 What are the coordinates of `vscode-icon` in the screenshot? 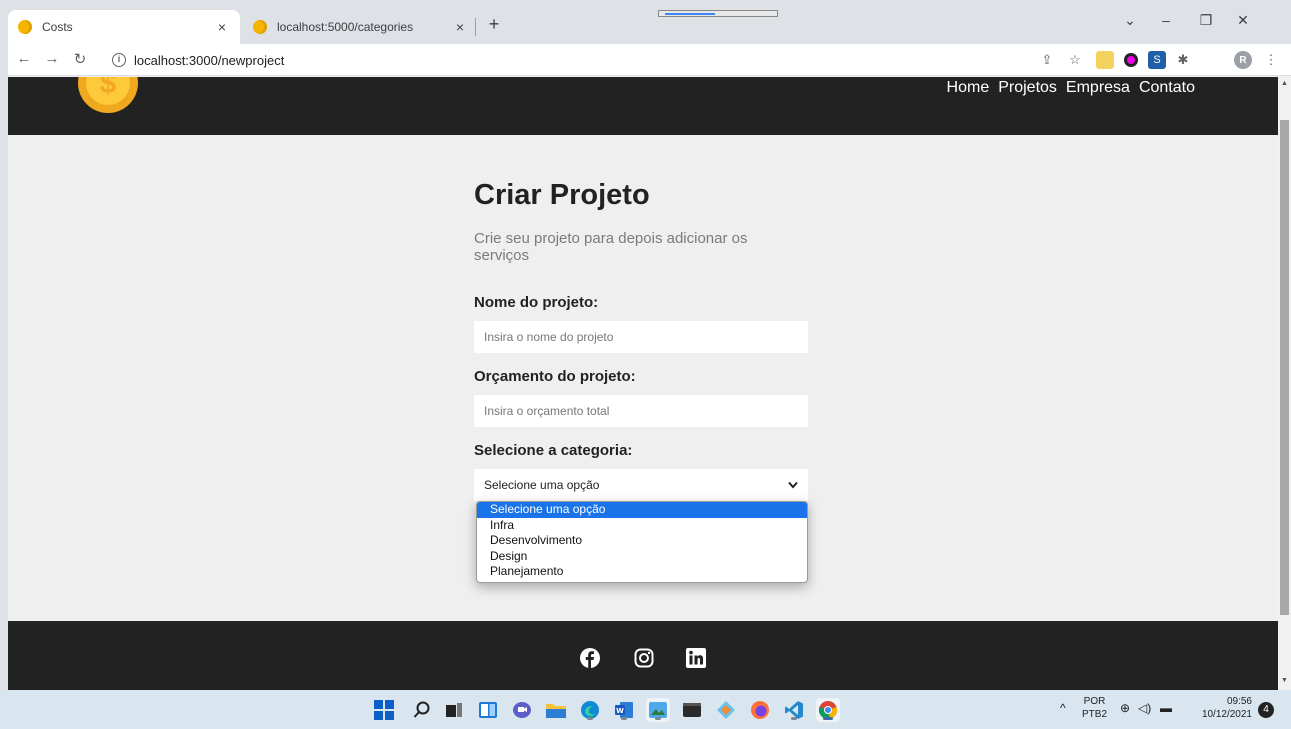 It's located at (794, 710).